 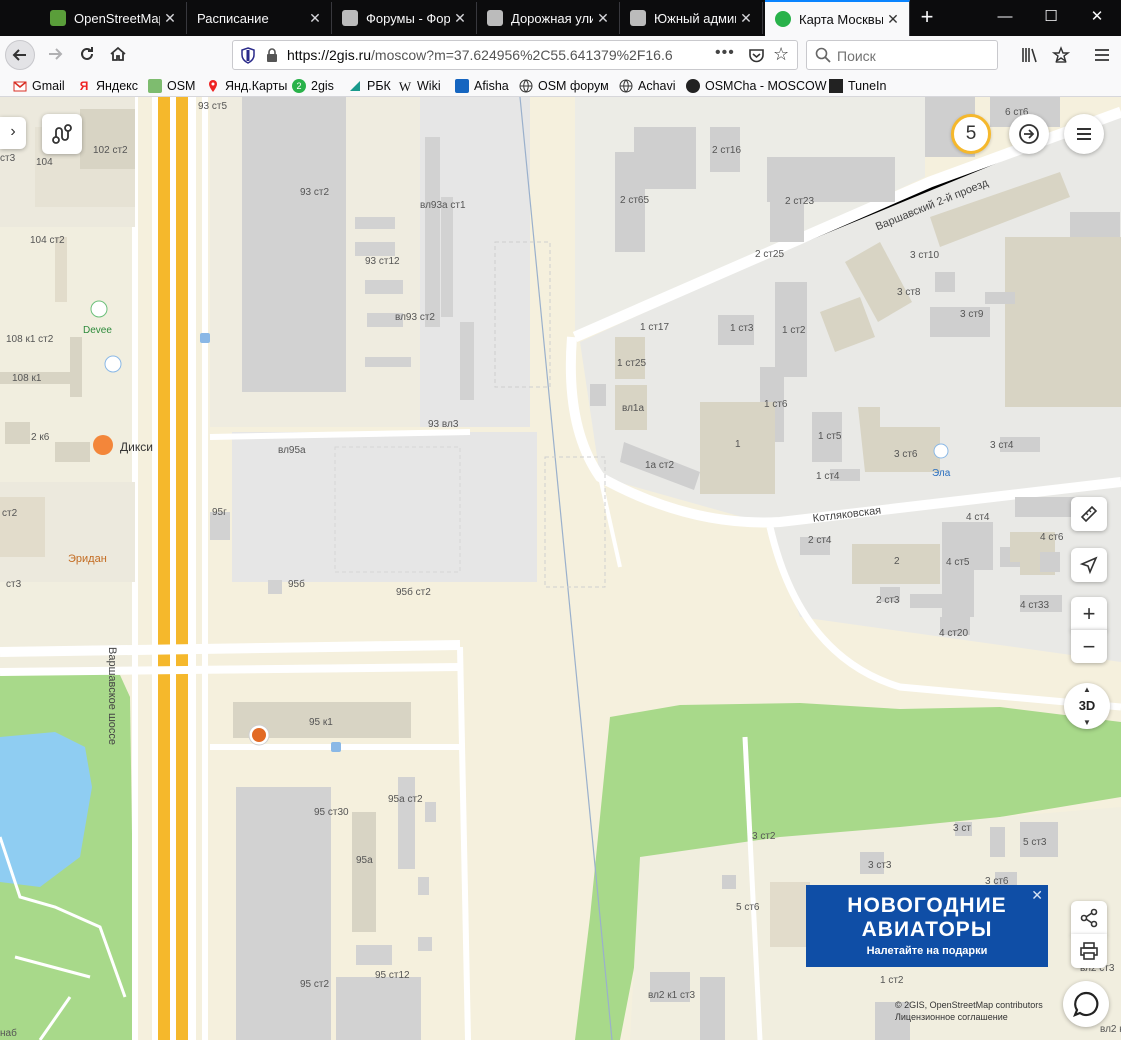 I want to click on building-number-label: 1 ст2, so click(x=794, y=330).